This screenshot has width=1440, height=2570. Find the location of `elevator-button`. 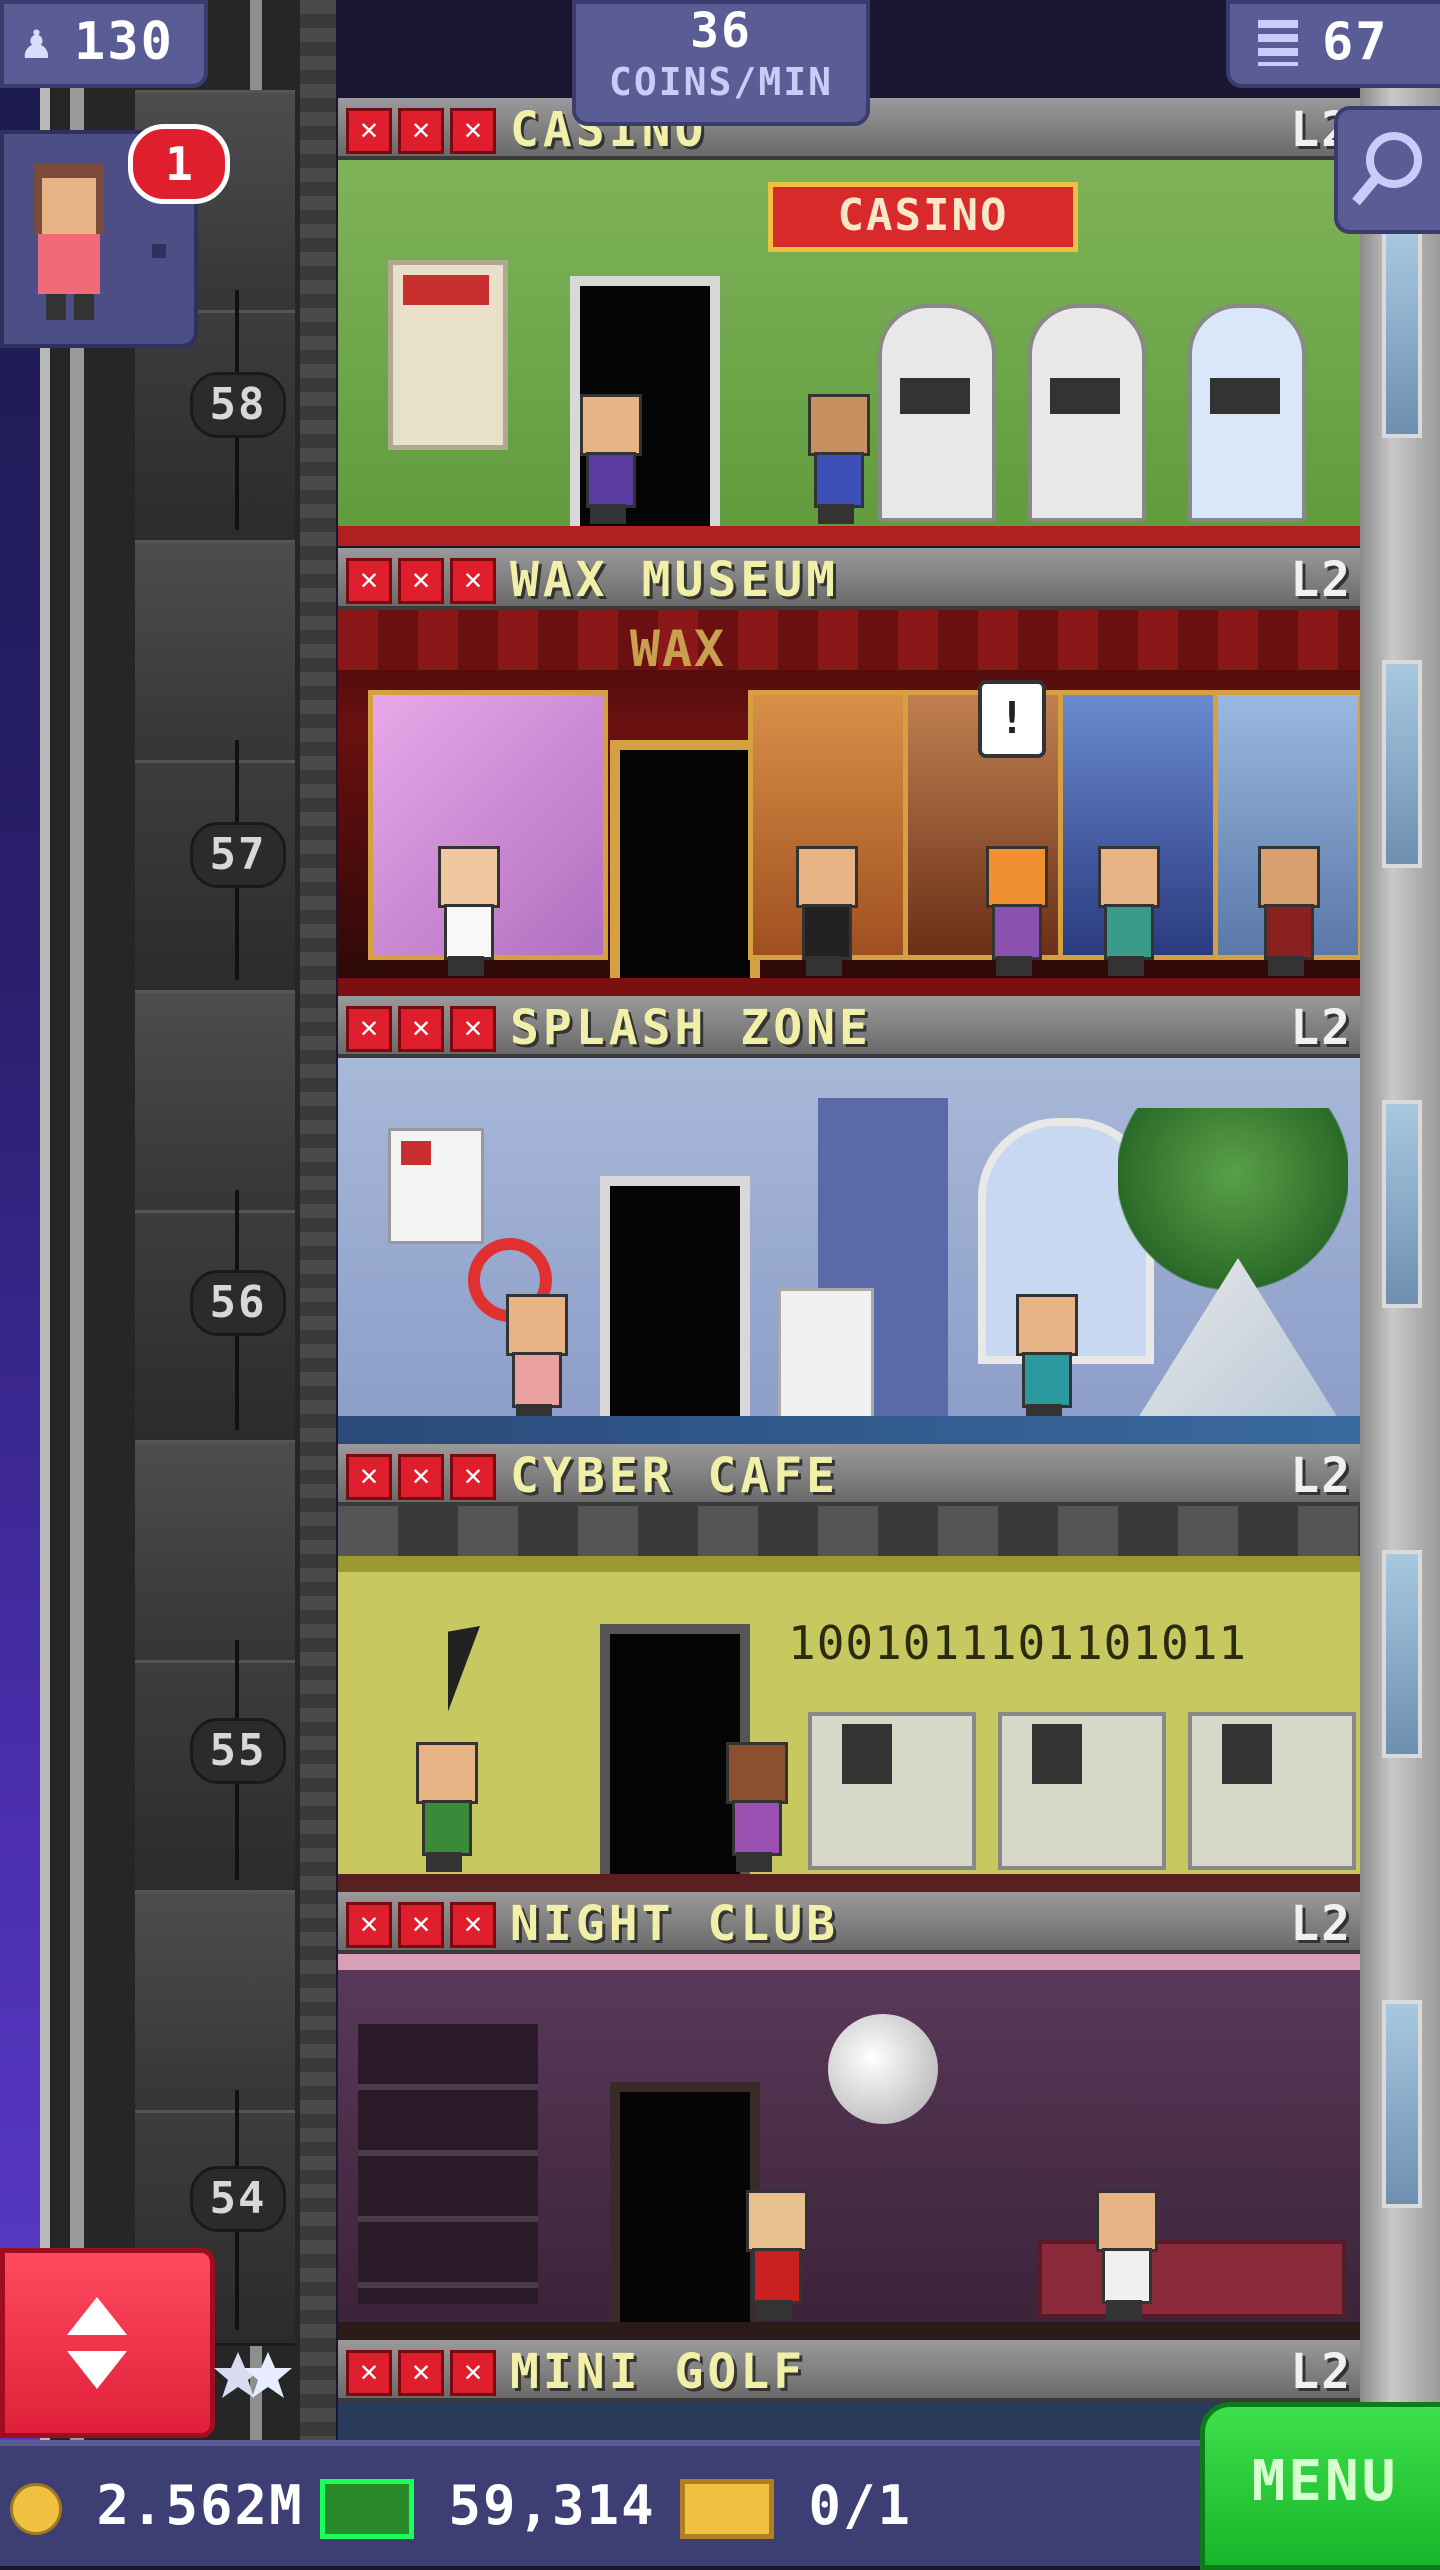

elevator-button is located at coordinates (107, 2343).